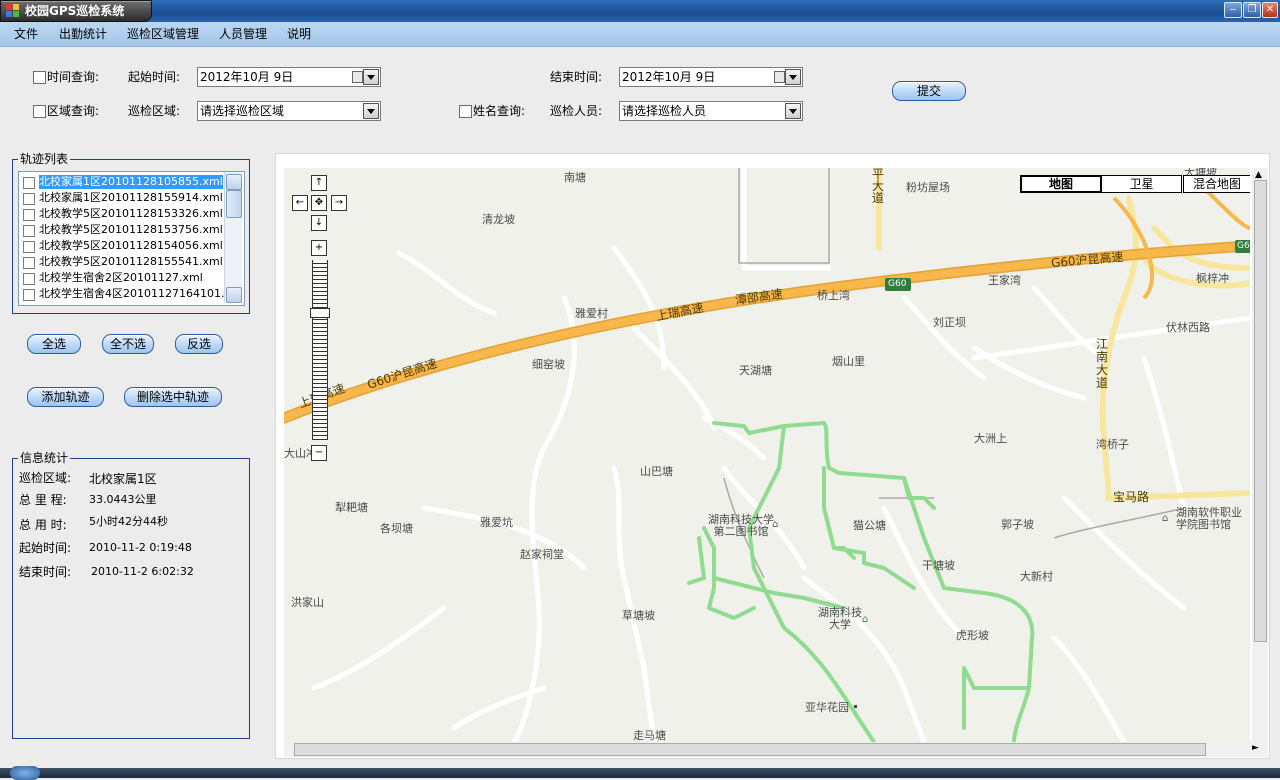  Describe the element at coordinates (1112, 444) in the screenshot. I see `place-label: 湾桥子` at that location.